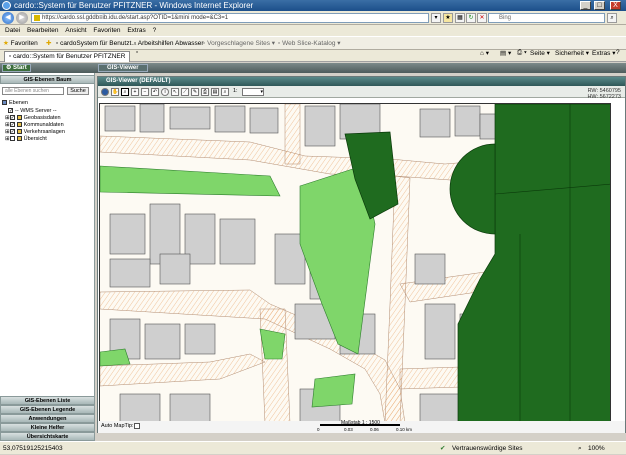  Describe the element at coordinates (137, 52) in the screenshot. I see `new-tab-button: ▫` at that location.